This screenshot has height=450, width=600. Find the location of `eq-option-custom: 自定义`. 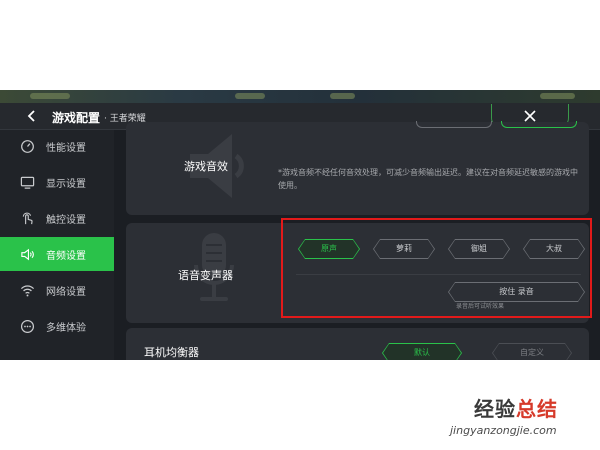

eq-option-custom: 自定义 is located at coordinates (532, 351).